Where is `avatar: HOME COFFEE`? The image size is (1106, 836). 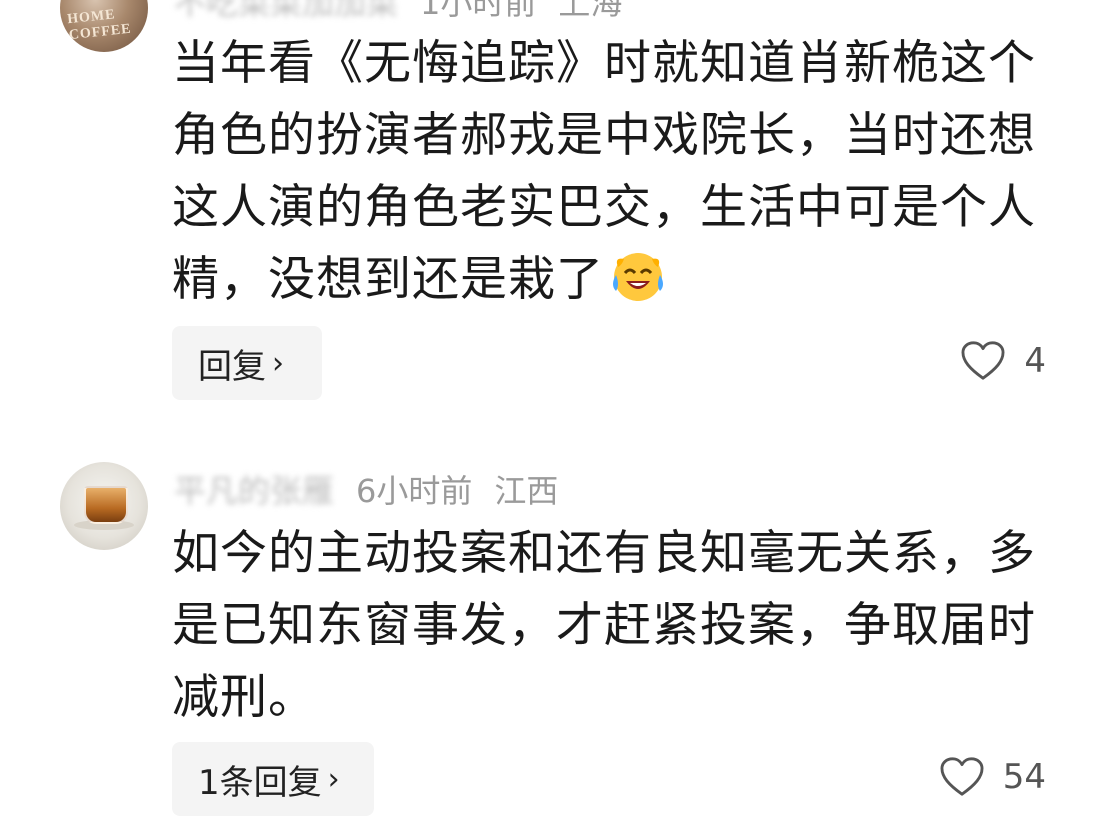
avatar: HOME COFFEE is located at coordinates (104, 26).